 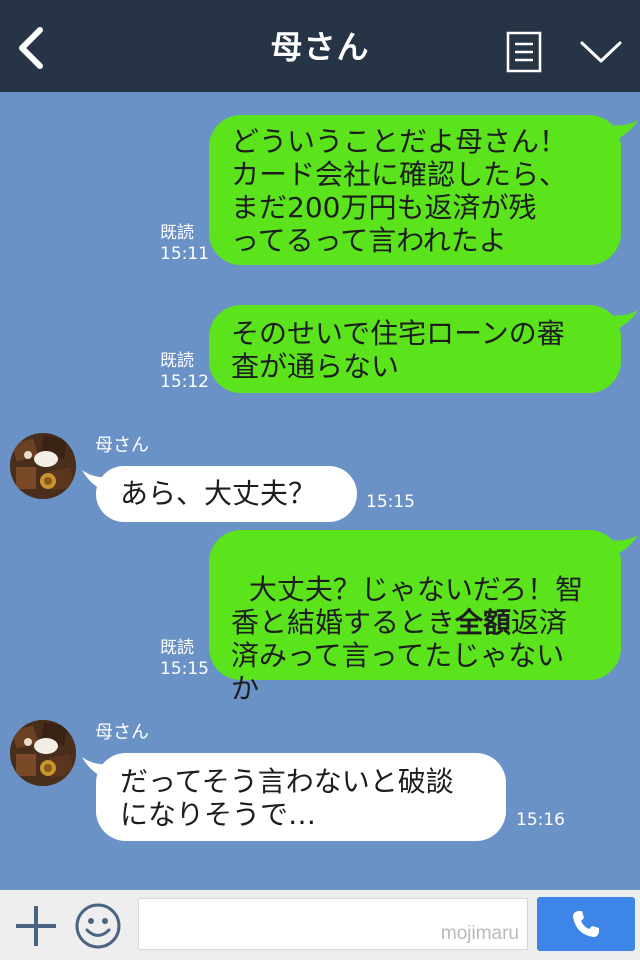 I want to click on chat-header: 母さん, so click(x=320, y=46).